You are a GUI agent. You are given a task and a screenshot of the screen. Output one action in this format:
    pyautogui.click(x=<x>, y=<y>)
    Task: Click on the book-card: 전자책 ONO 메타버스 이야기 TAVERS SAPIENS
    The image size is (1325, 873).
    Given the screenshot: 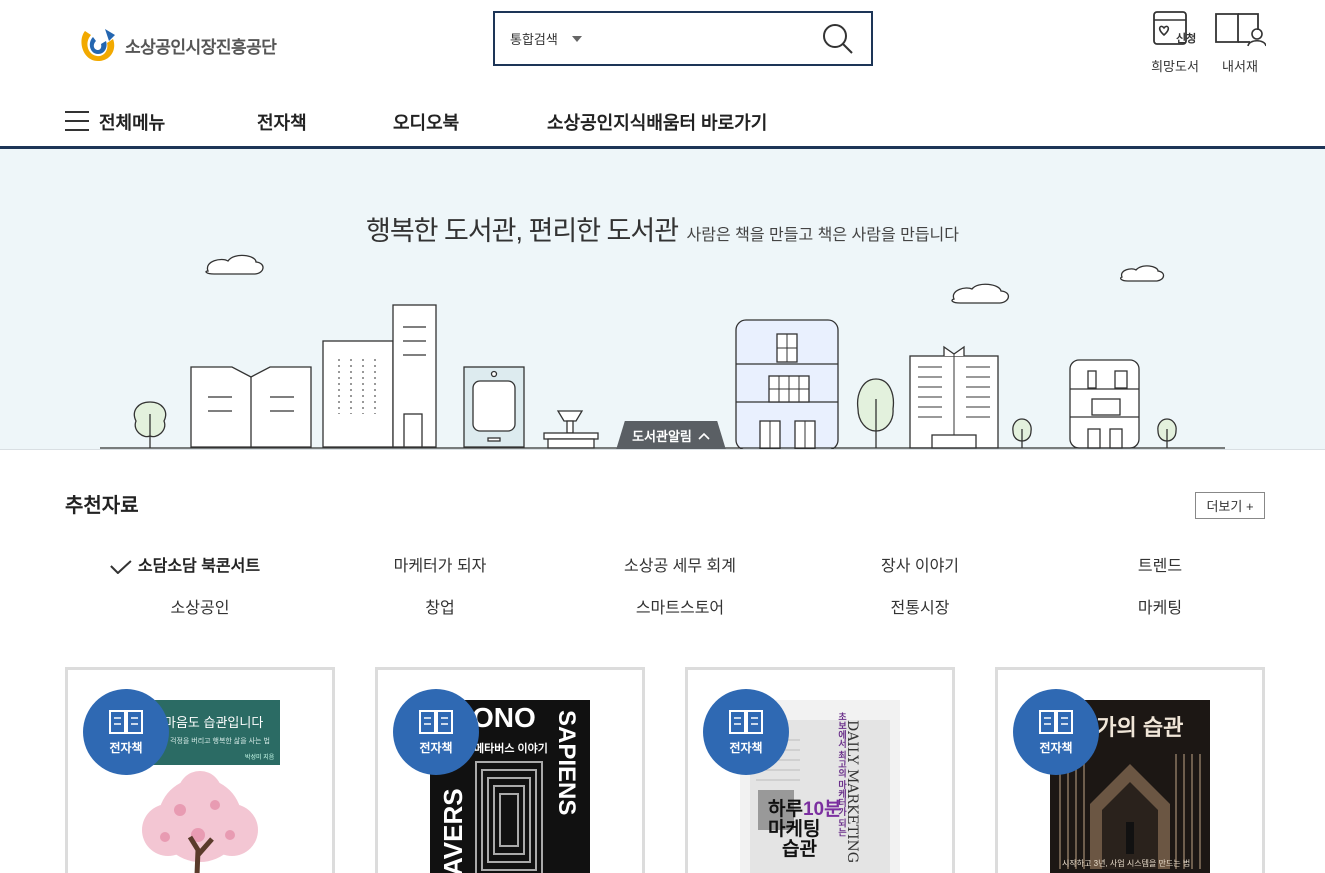 What is the action you would take?
    pyautogui.click(x=510, y=770)
    